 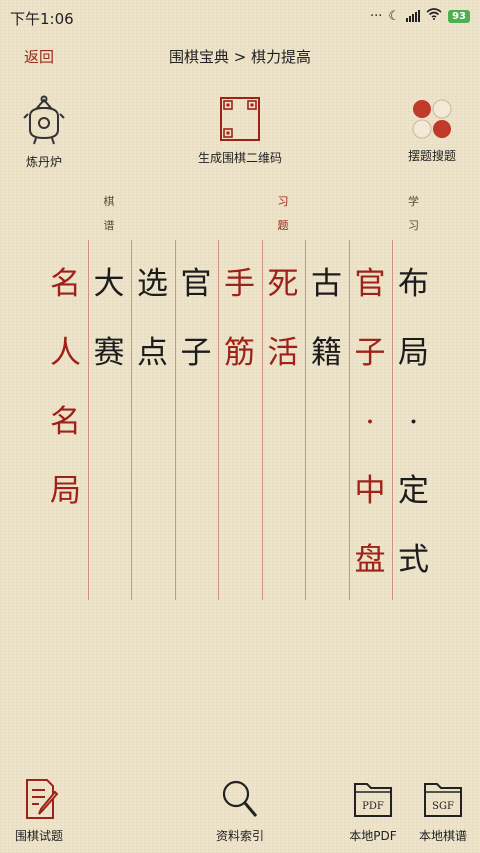 I want to click on dots-icon: ···, so click(x=376, y=16).